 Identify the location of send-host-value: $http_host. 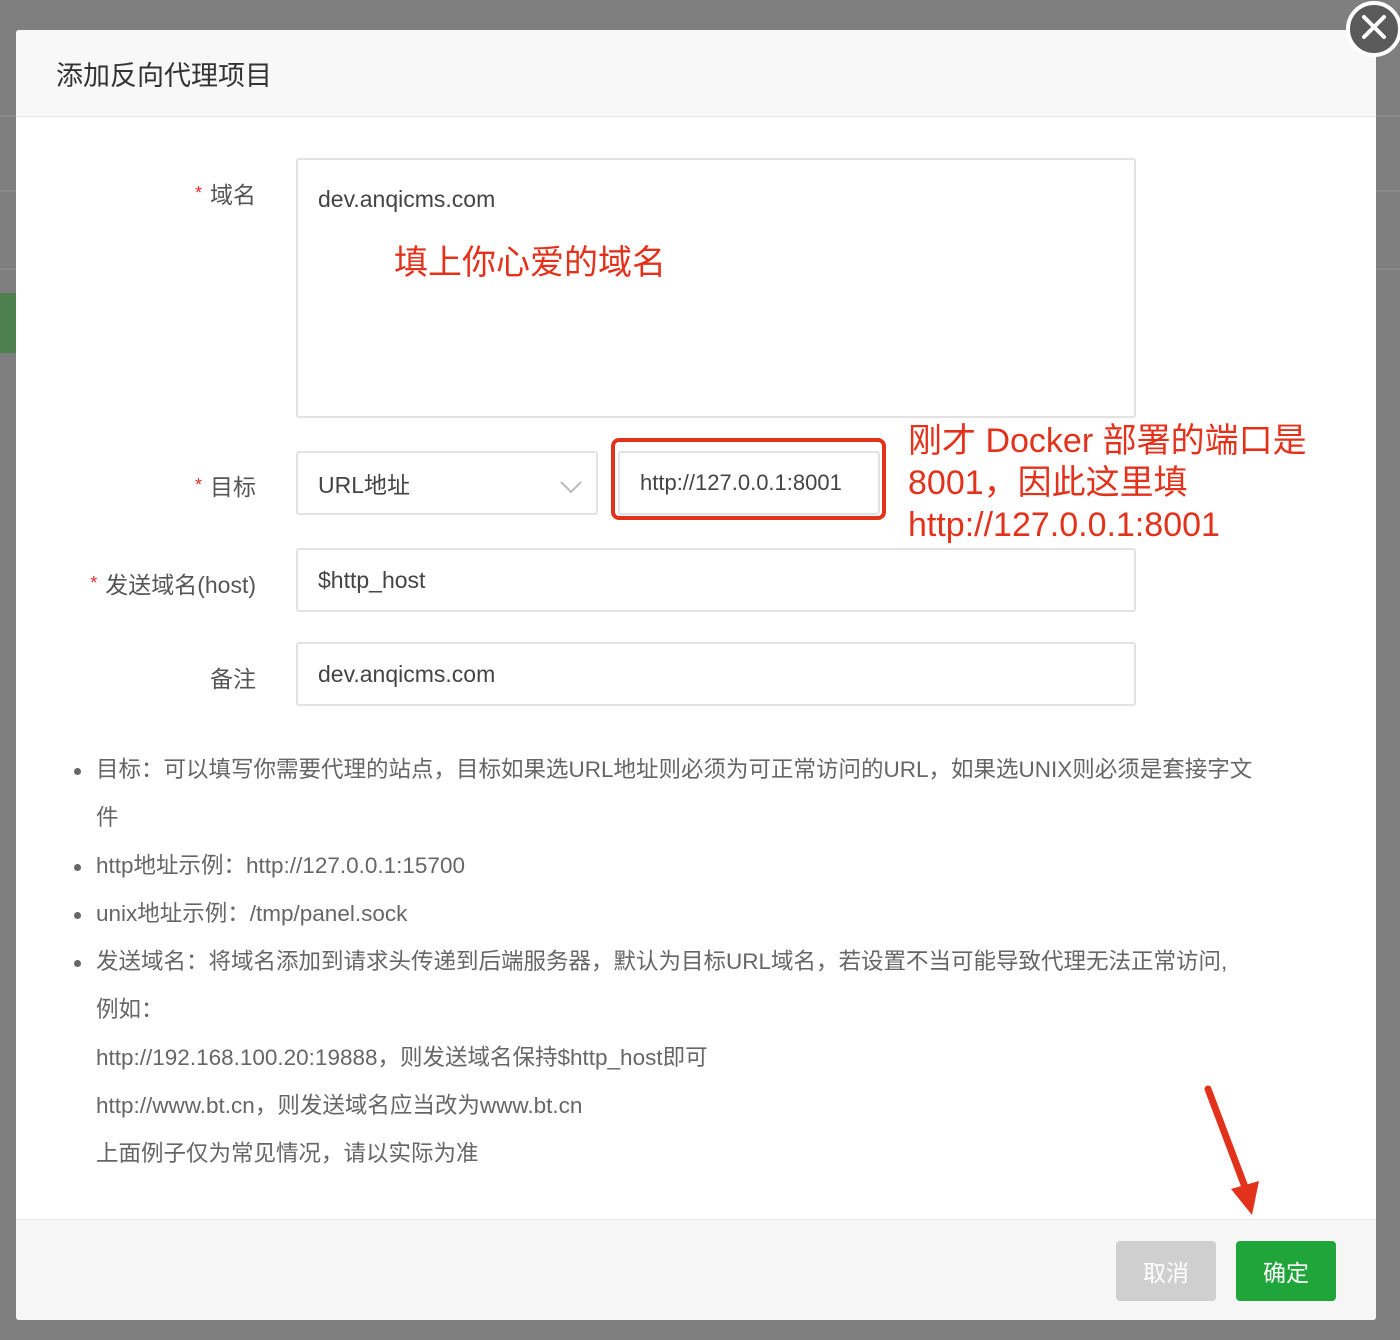
(372, 579).